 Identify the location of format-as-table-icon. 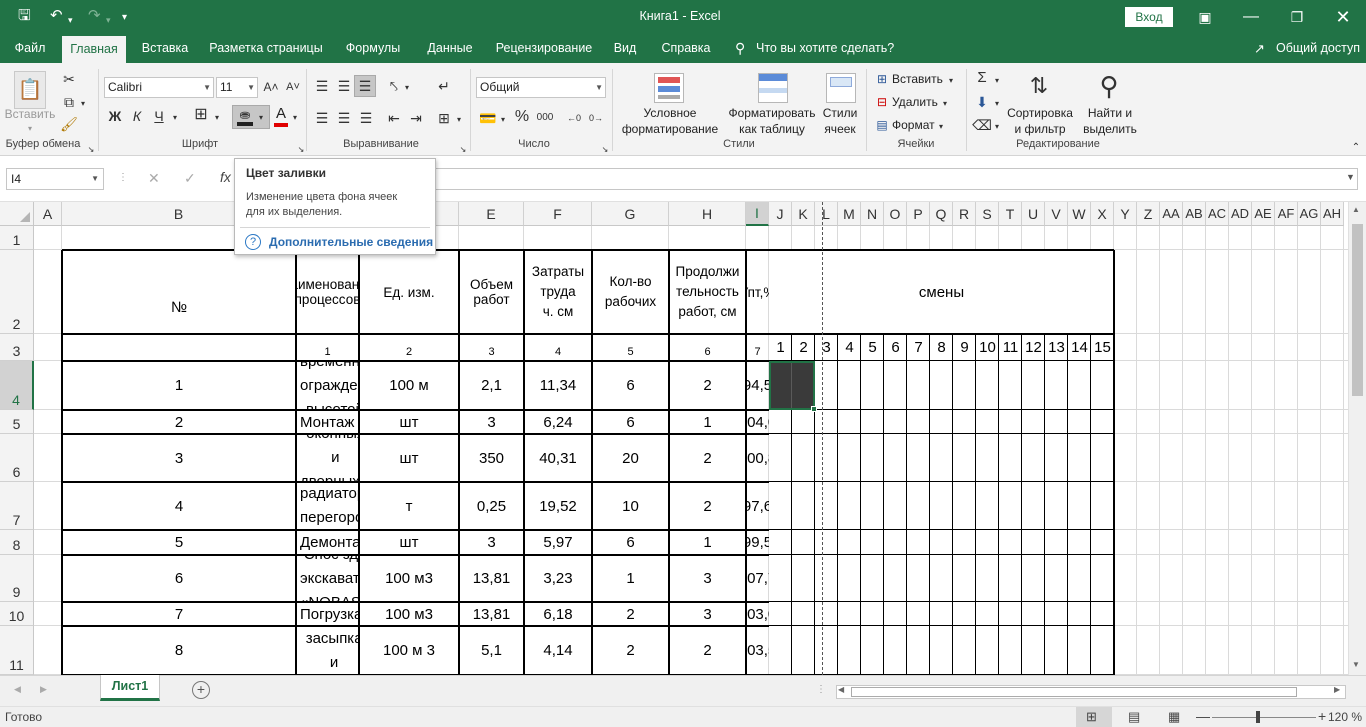
(773, 88).